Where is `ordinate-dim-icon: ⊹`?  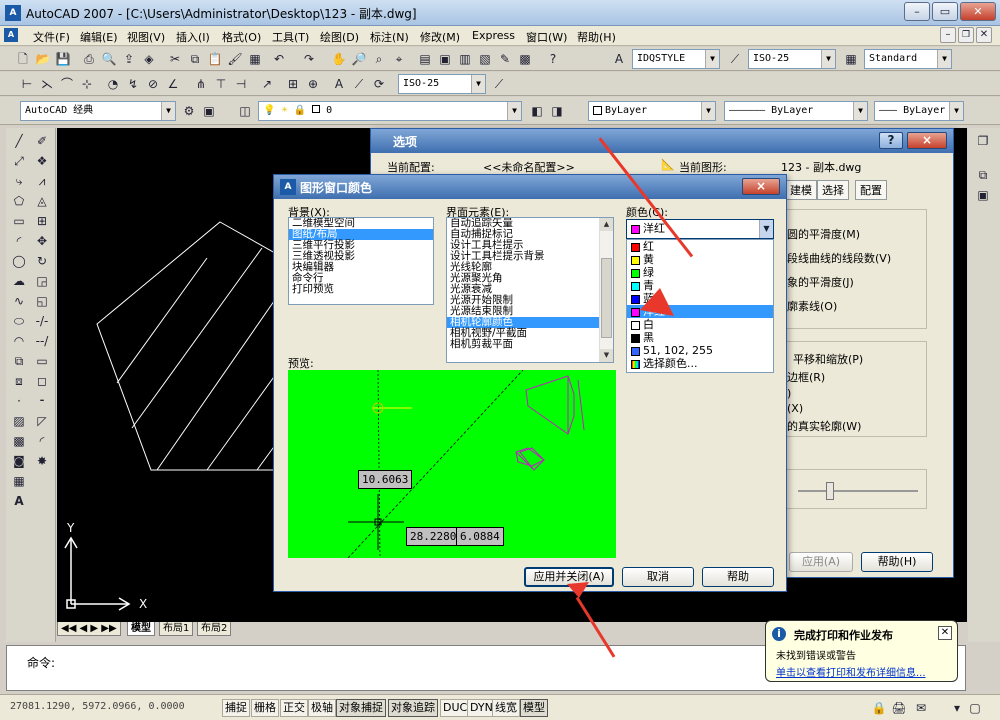 ordinate-dim-icon: ⊹ is located at coordinates (87, 84).